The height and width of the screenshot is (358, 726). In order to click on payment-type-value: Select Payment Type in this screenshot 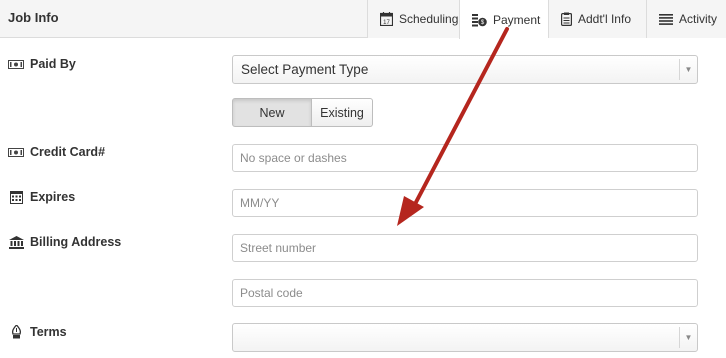, I will do `click(305, 69)`.